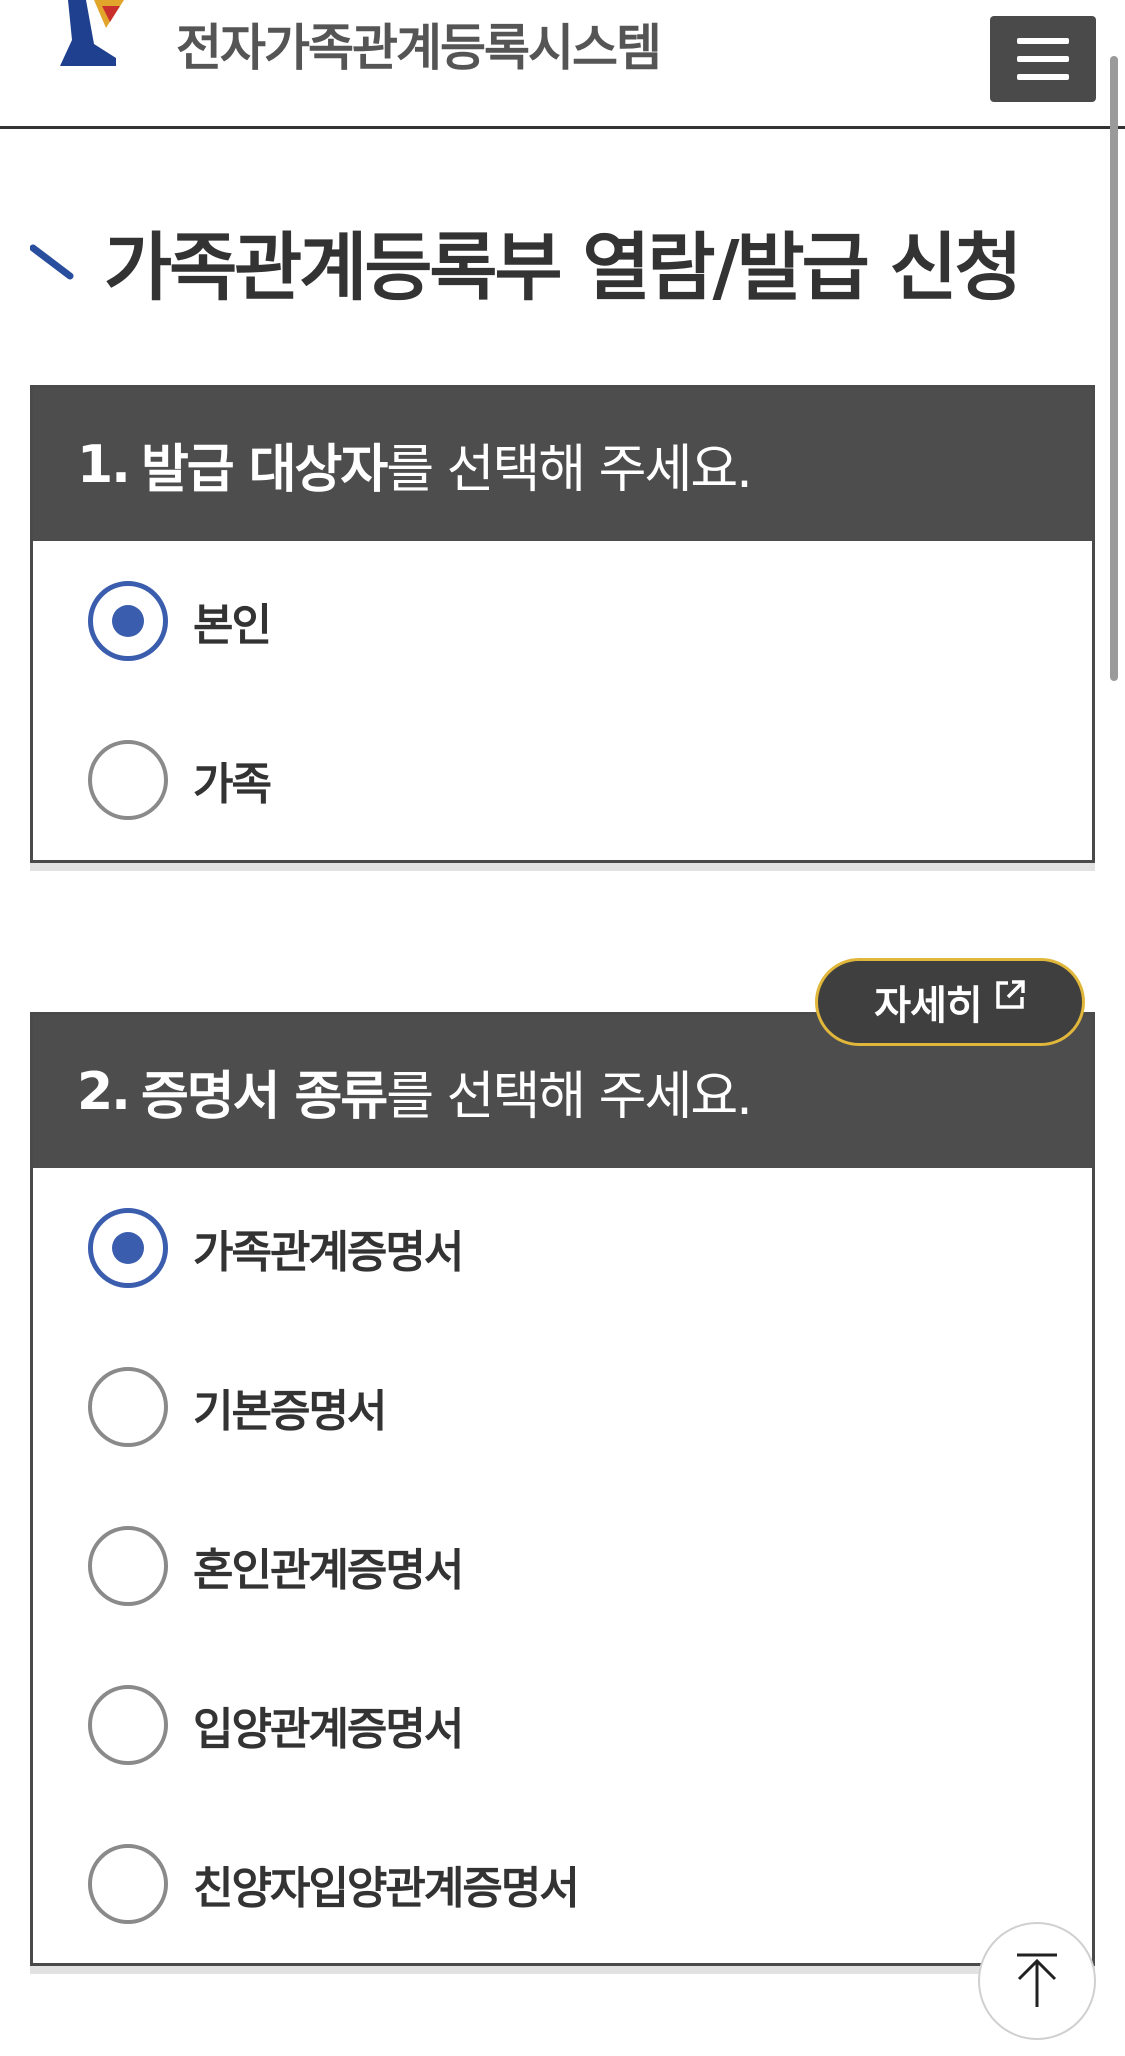 The image size is (1125, 2056). I want to click on section-2-title-strong: 증명서 종류, so click(264, 1097).